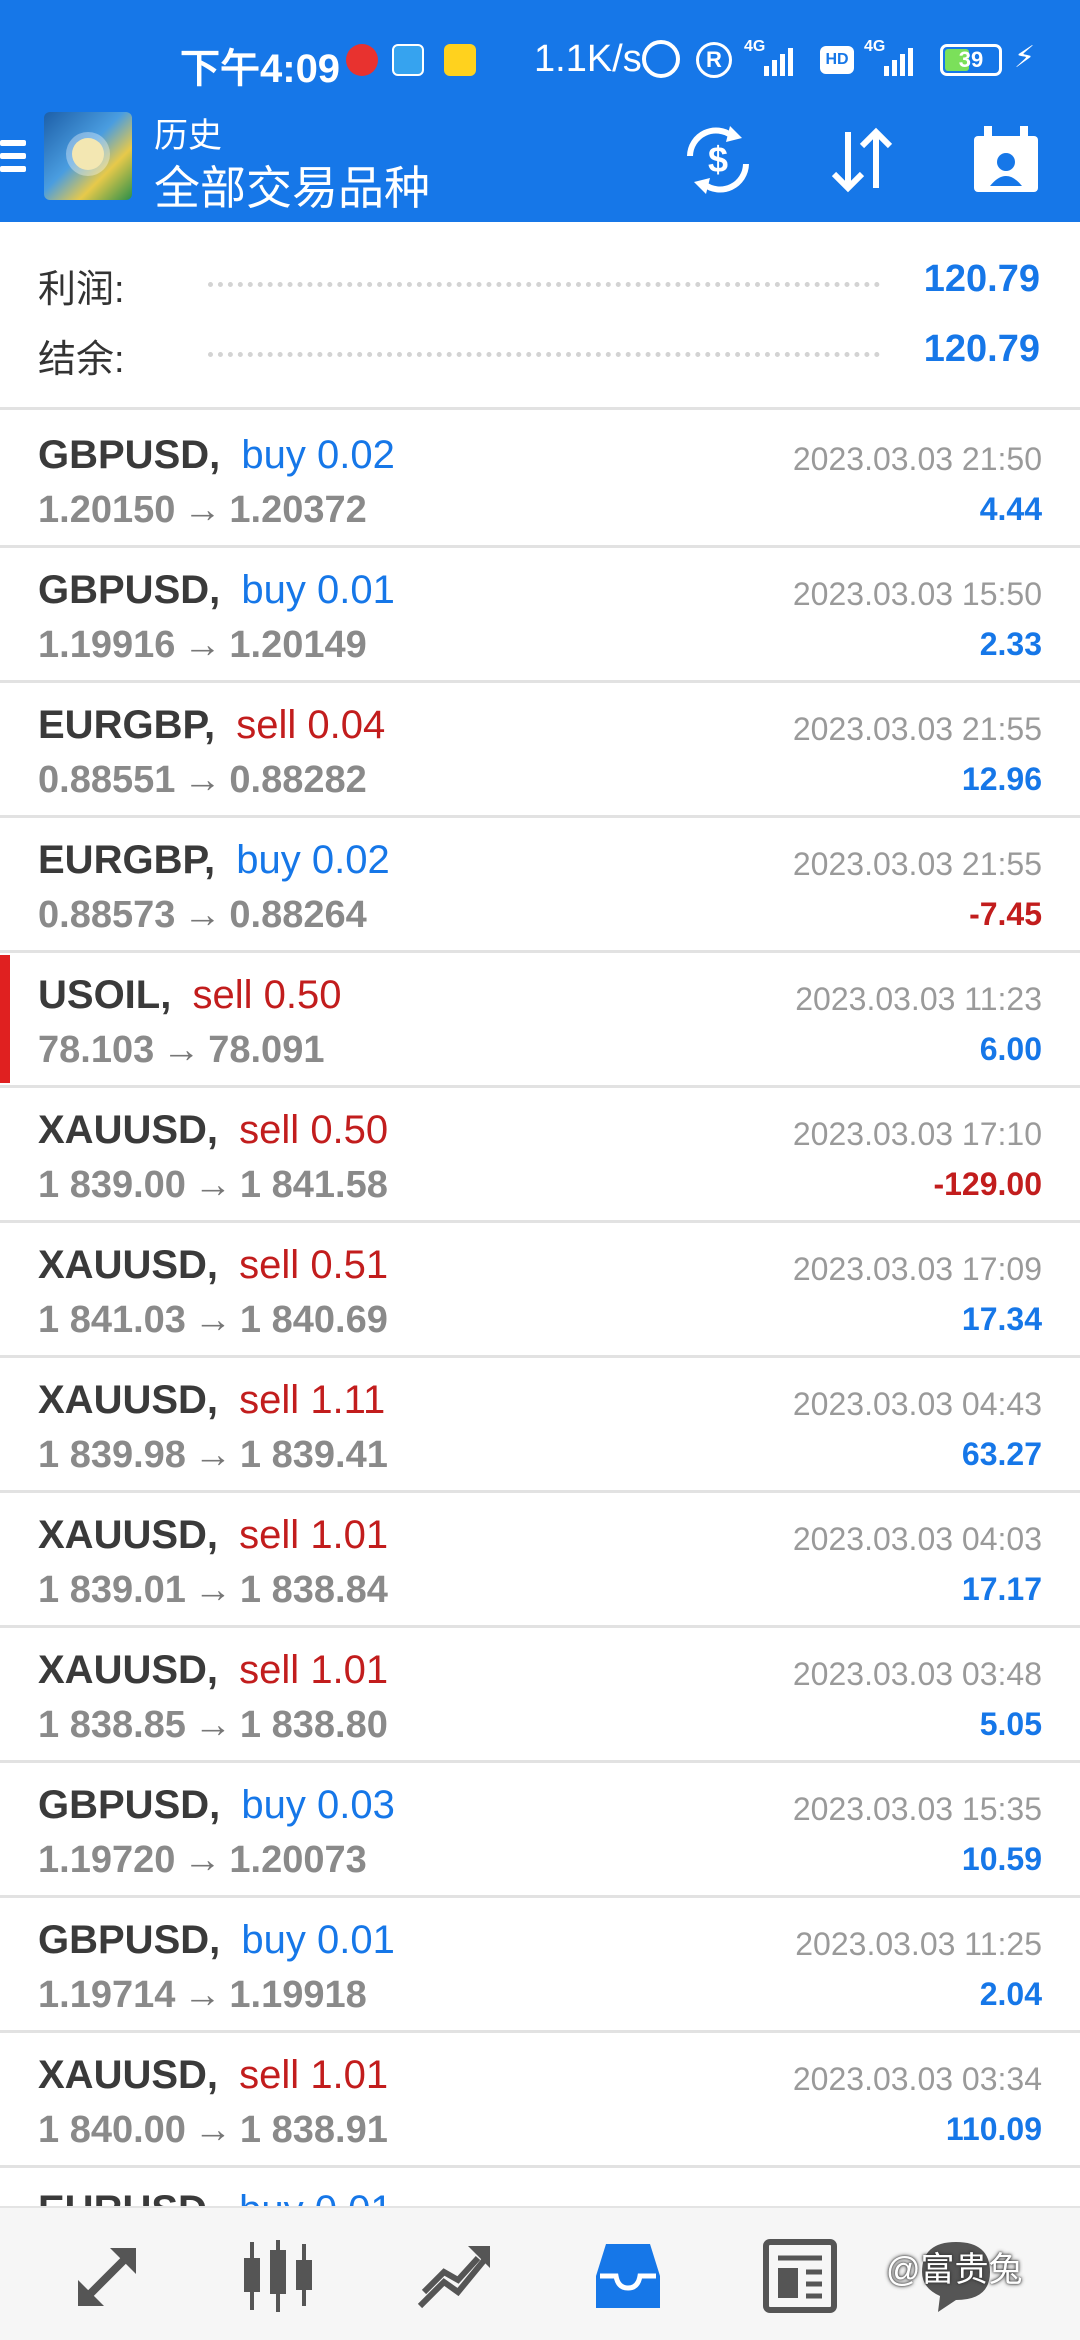 The height and width of the screenshot is (2340, 1080). I want to click on deal-prices: 1 839.98 → 1 839.41, so click(213, 1455).